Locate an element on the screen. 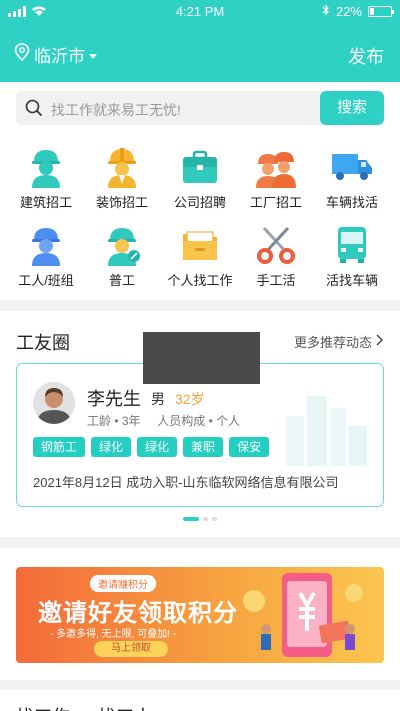 The height and width of the screenshot is (711, 400). skill-tag: 钢筋工 is located at coordinates (59, 447).